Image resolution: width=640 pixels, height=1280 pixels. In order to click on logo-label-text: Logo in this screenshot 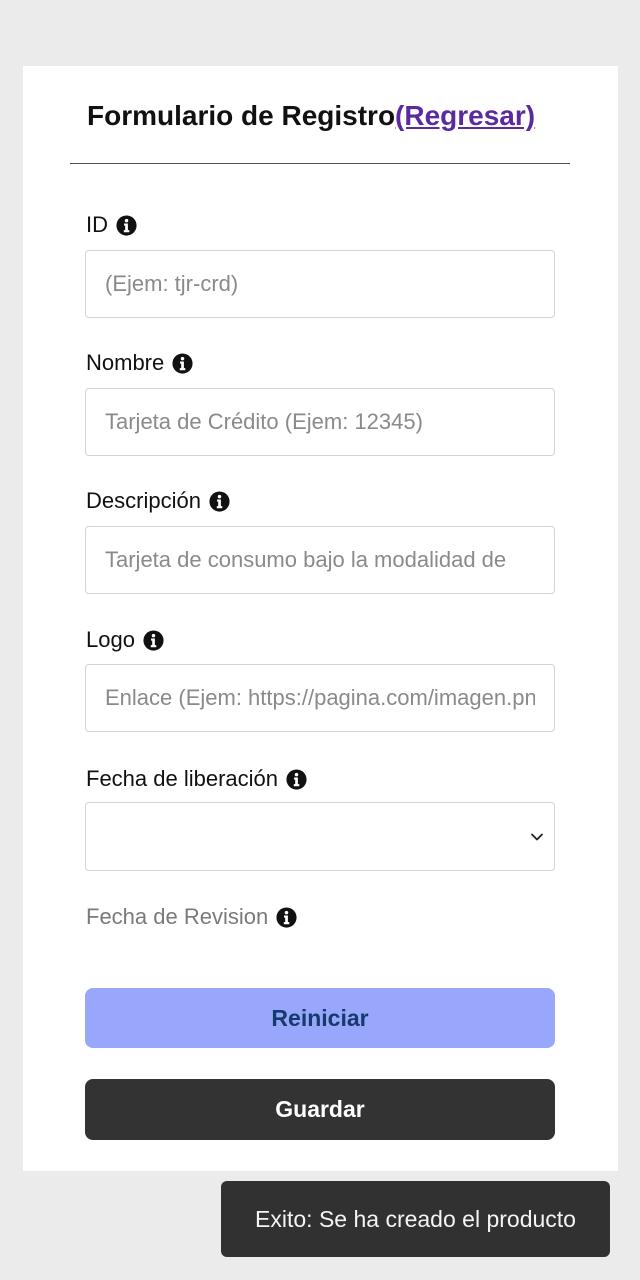, I will do `click(110, 639)`.